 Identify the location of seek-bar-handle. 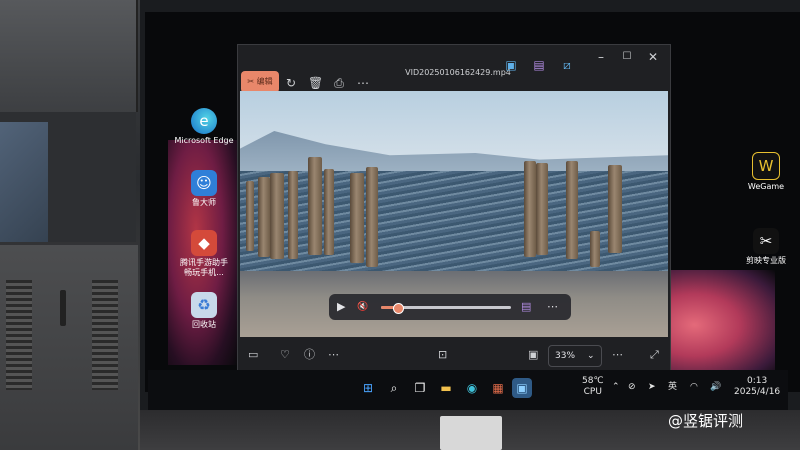
(398, 308).